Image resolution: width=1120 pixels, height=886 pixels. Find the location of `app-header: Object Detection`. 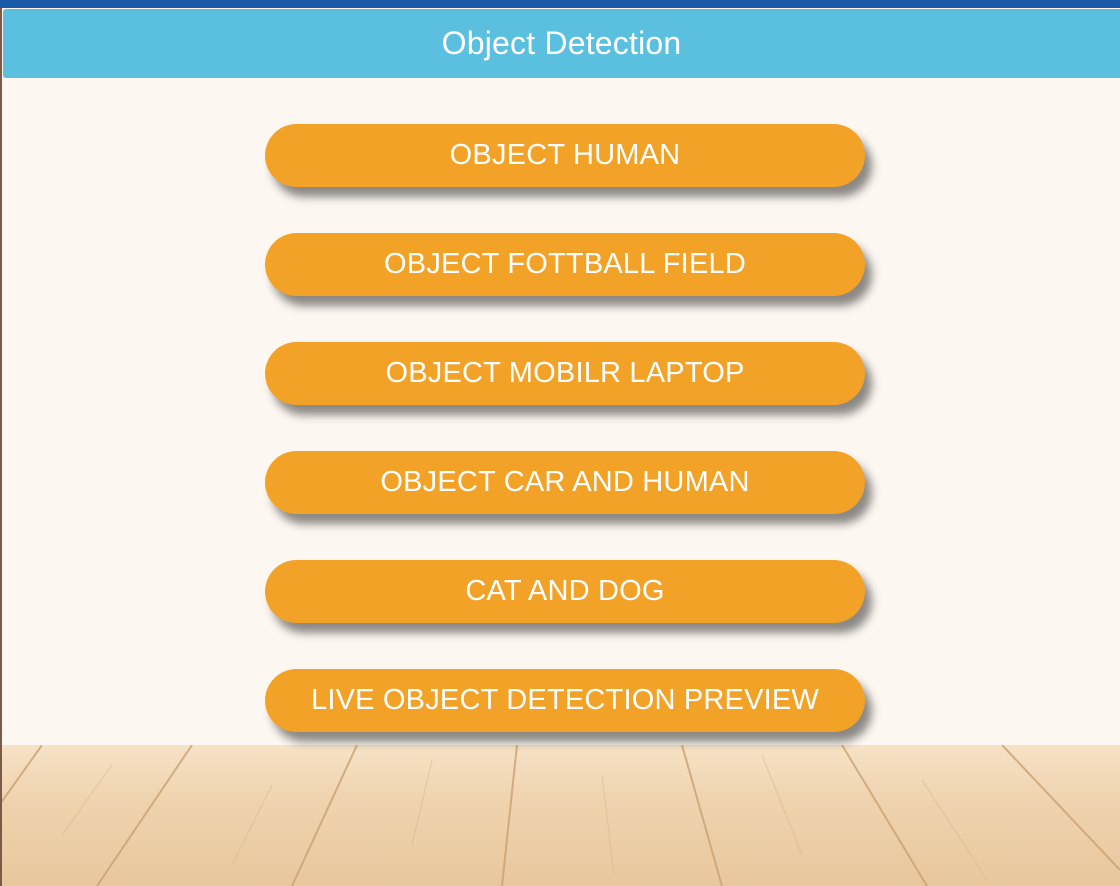

app-header: Object Detection is located at coordinates (561, 43).